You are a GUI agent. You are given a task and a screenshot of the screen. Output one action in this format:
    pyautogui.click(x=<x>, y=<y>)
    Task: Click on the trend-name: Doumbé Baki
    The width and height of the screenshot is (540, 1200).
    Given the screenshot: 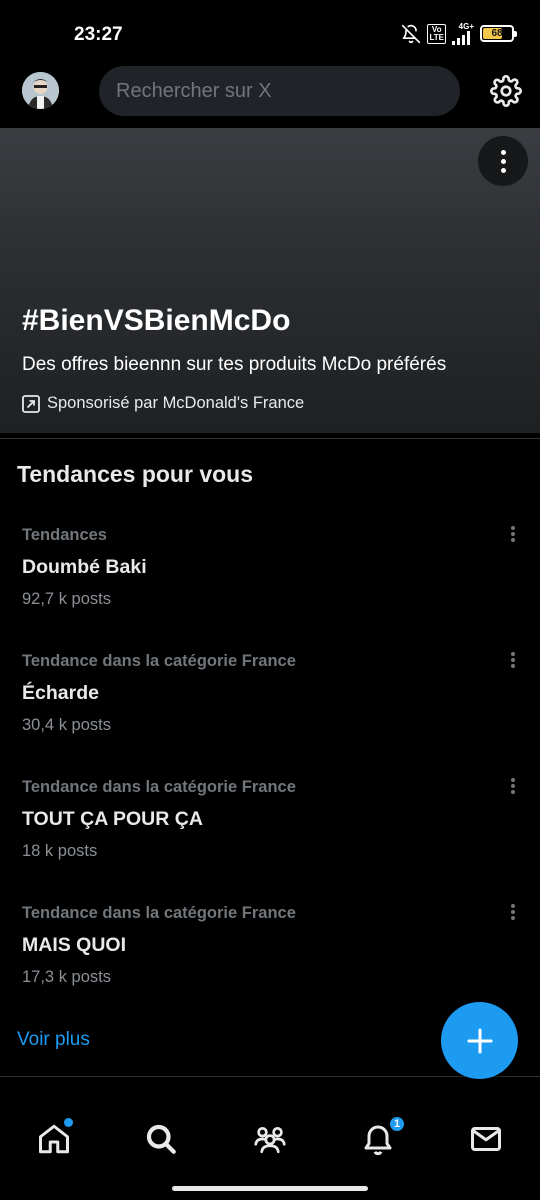 What is the action you would take?
    pyautogui.click(x=84, y=567)
    